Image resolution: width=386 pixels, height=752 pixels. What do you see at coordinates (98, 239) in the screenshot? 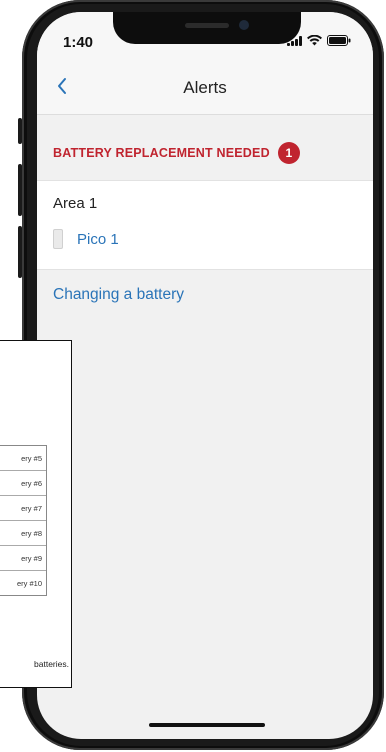
I see `device-name: Pico 1` at bounding box center [98, 239].